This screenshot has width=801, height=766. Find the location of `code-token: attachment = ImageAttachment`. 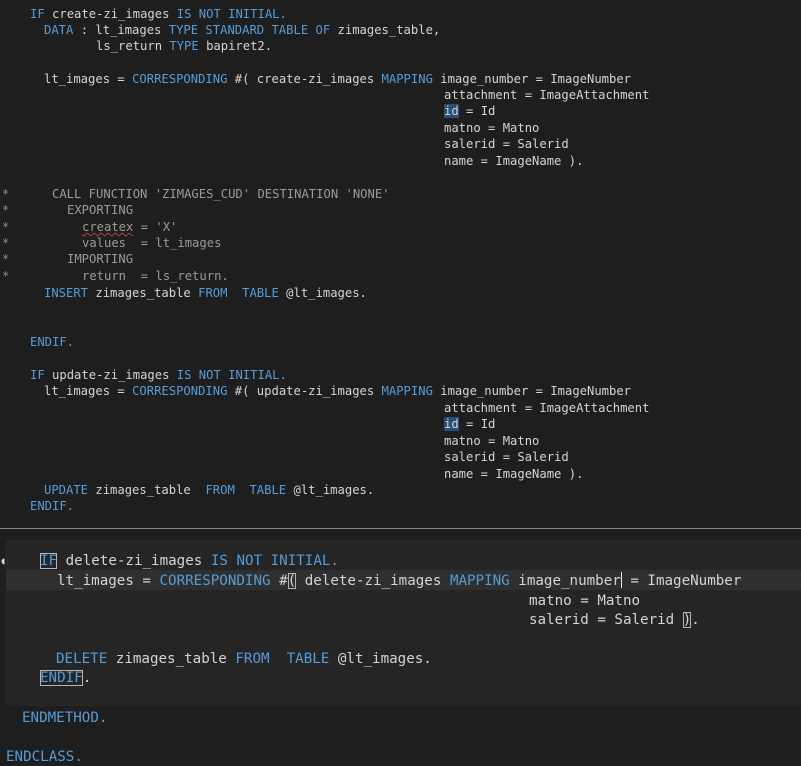

code-token: attachment = ImageAttachment is located at coordinates (547, 95).